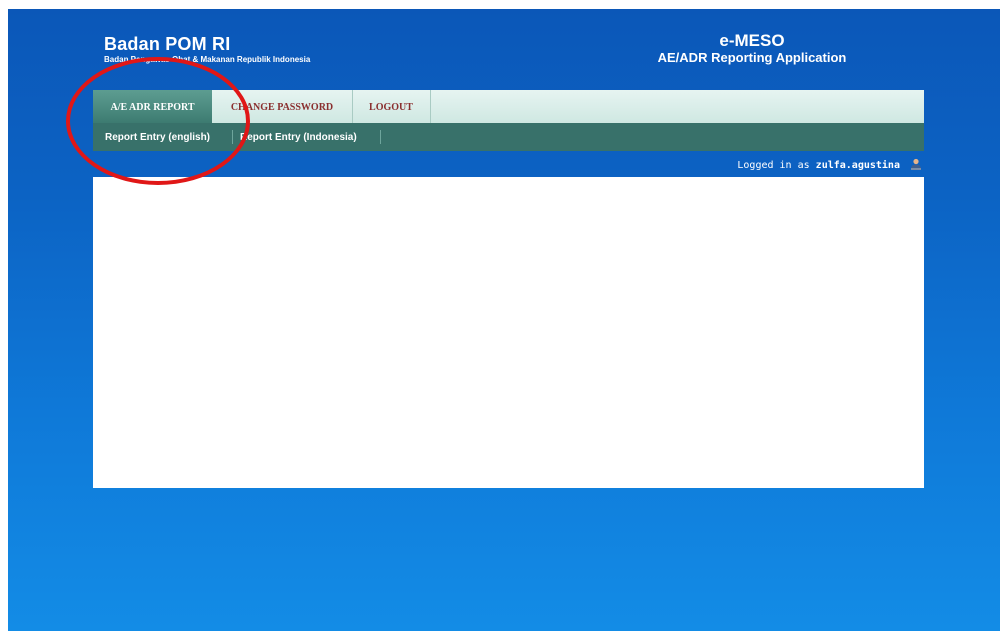  I want to click on subnav-report-entry-indonesia: Report Entry (Indonesia), so click(298, 137).